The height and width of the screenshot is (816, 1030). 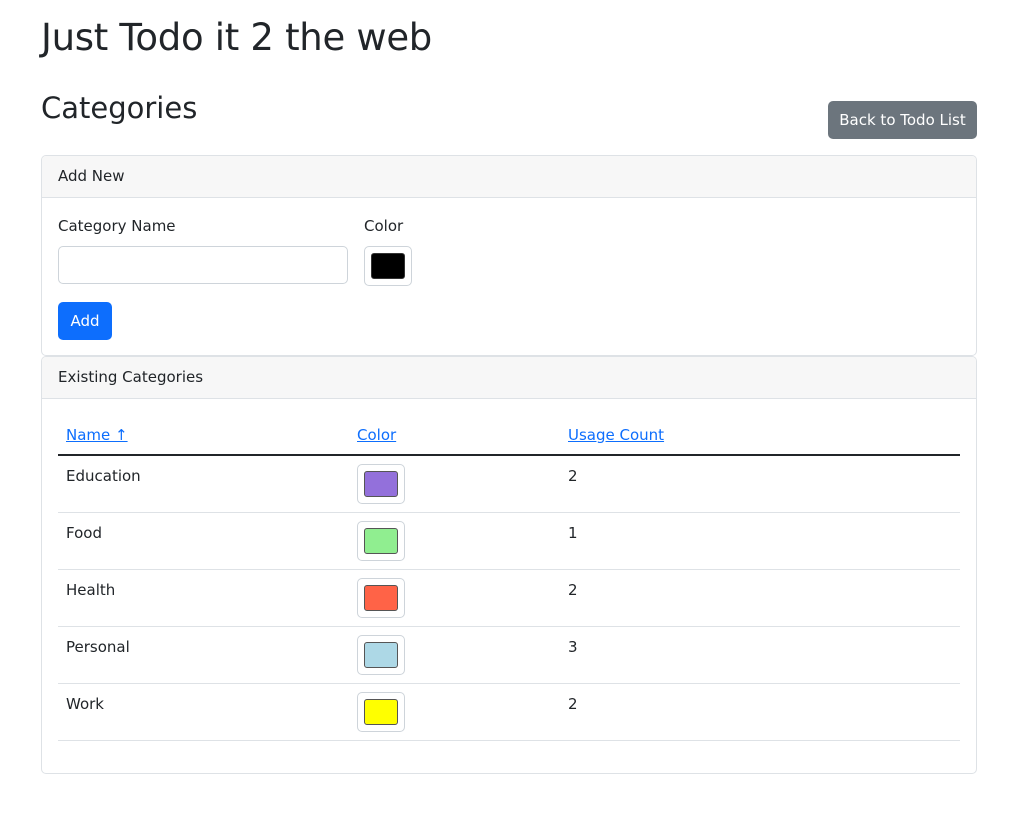 I want to click on page-title: Categories, so click(x=119, y=108).